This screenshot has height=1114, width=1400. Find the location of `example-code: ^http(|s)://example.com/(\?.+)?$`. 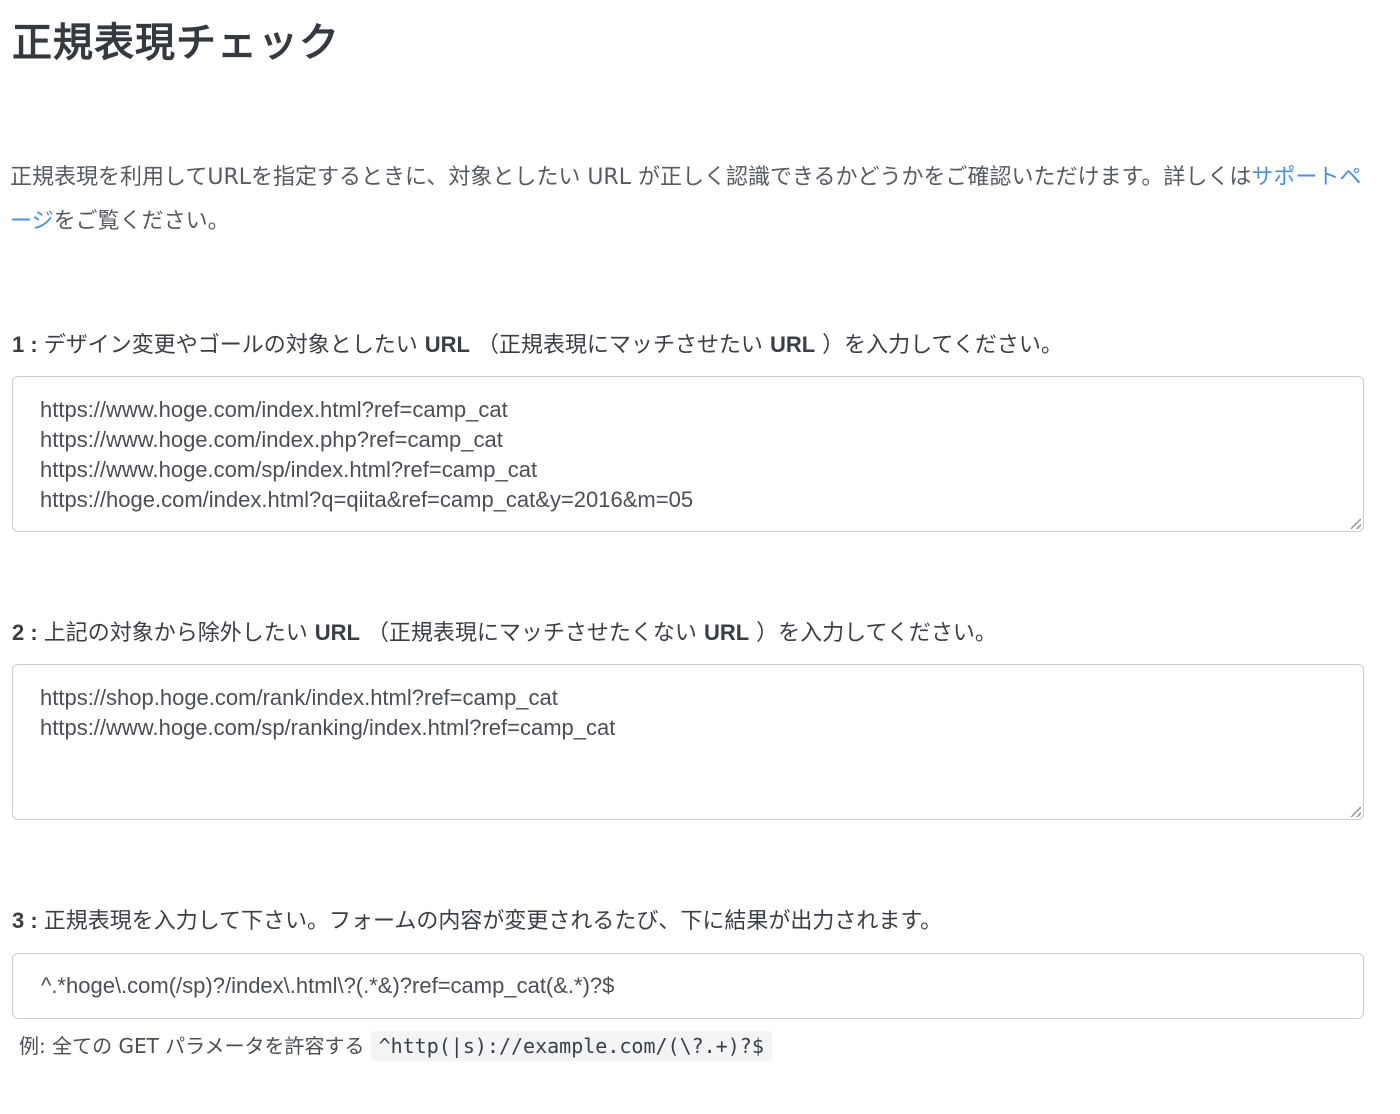

example-code: ^http(|s)://example.com/(\?.+)?$ is located at coordinates (571, 1046).